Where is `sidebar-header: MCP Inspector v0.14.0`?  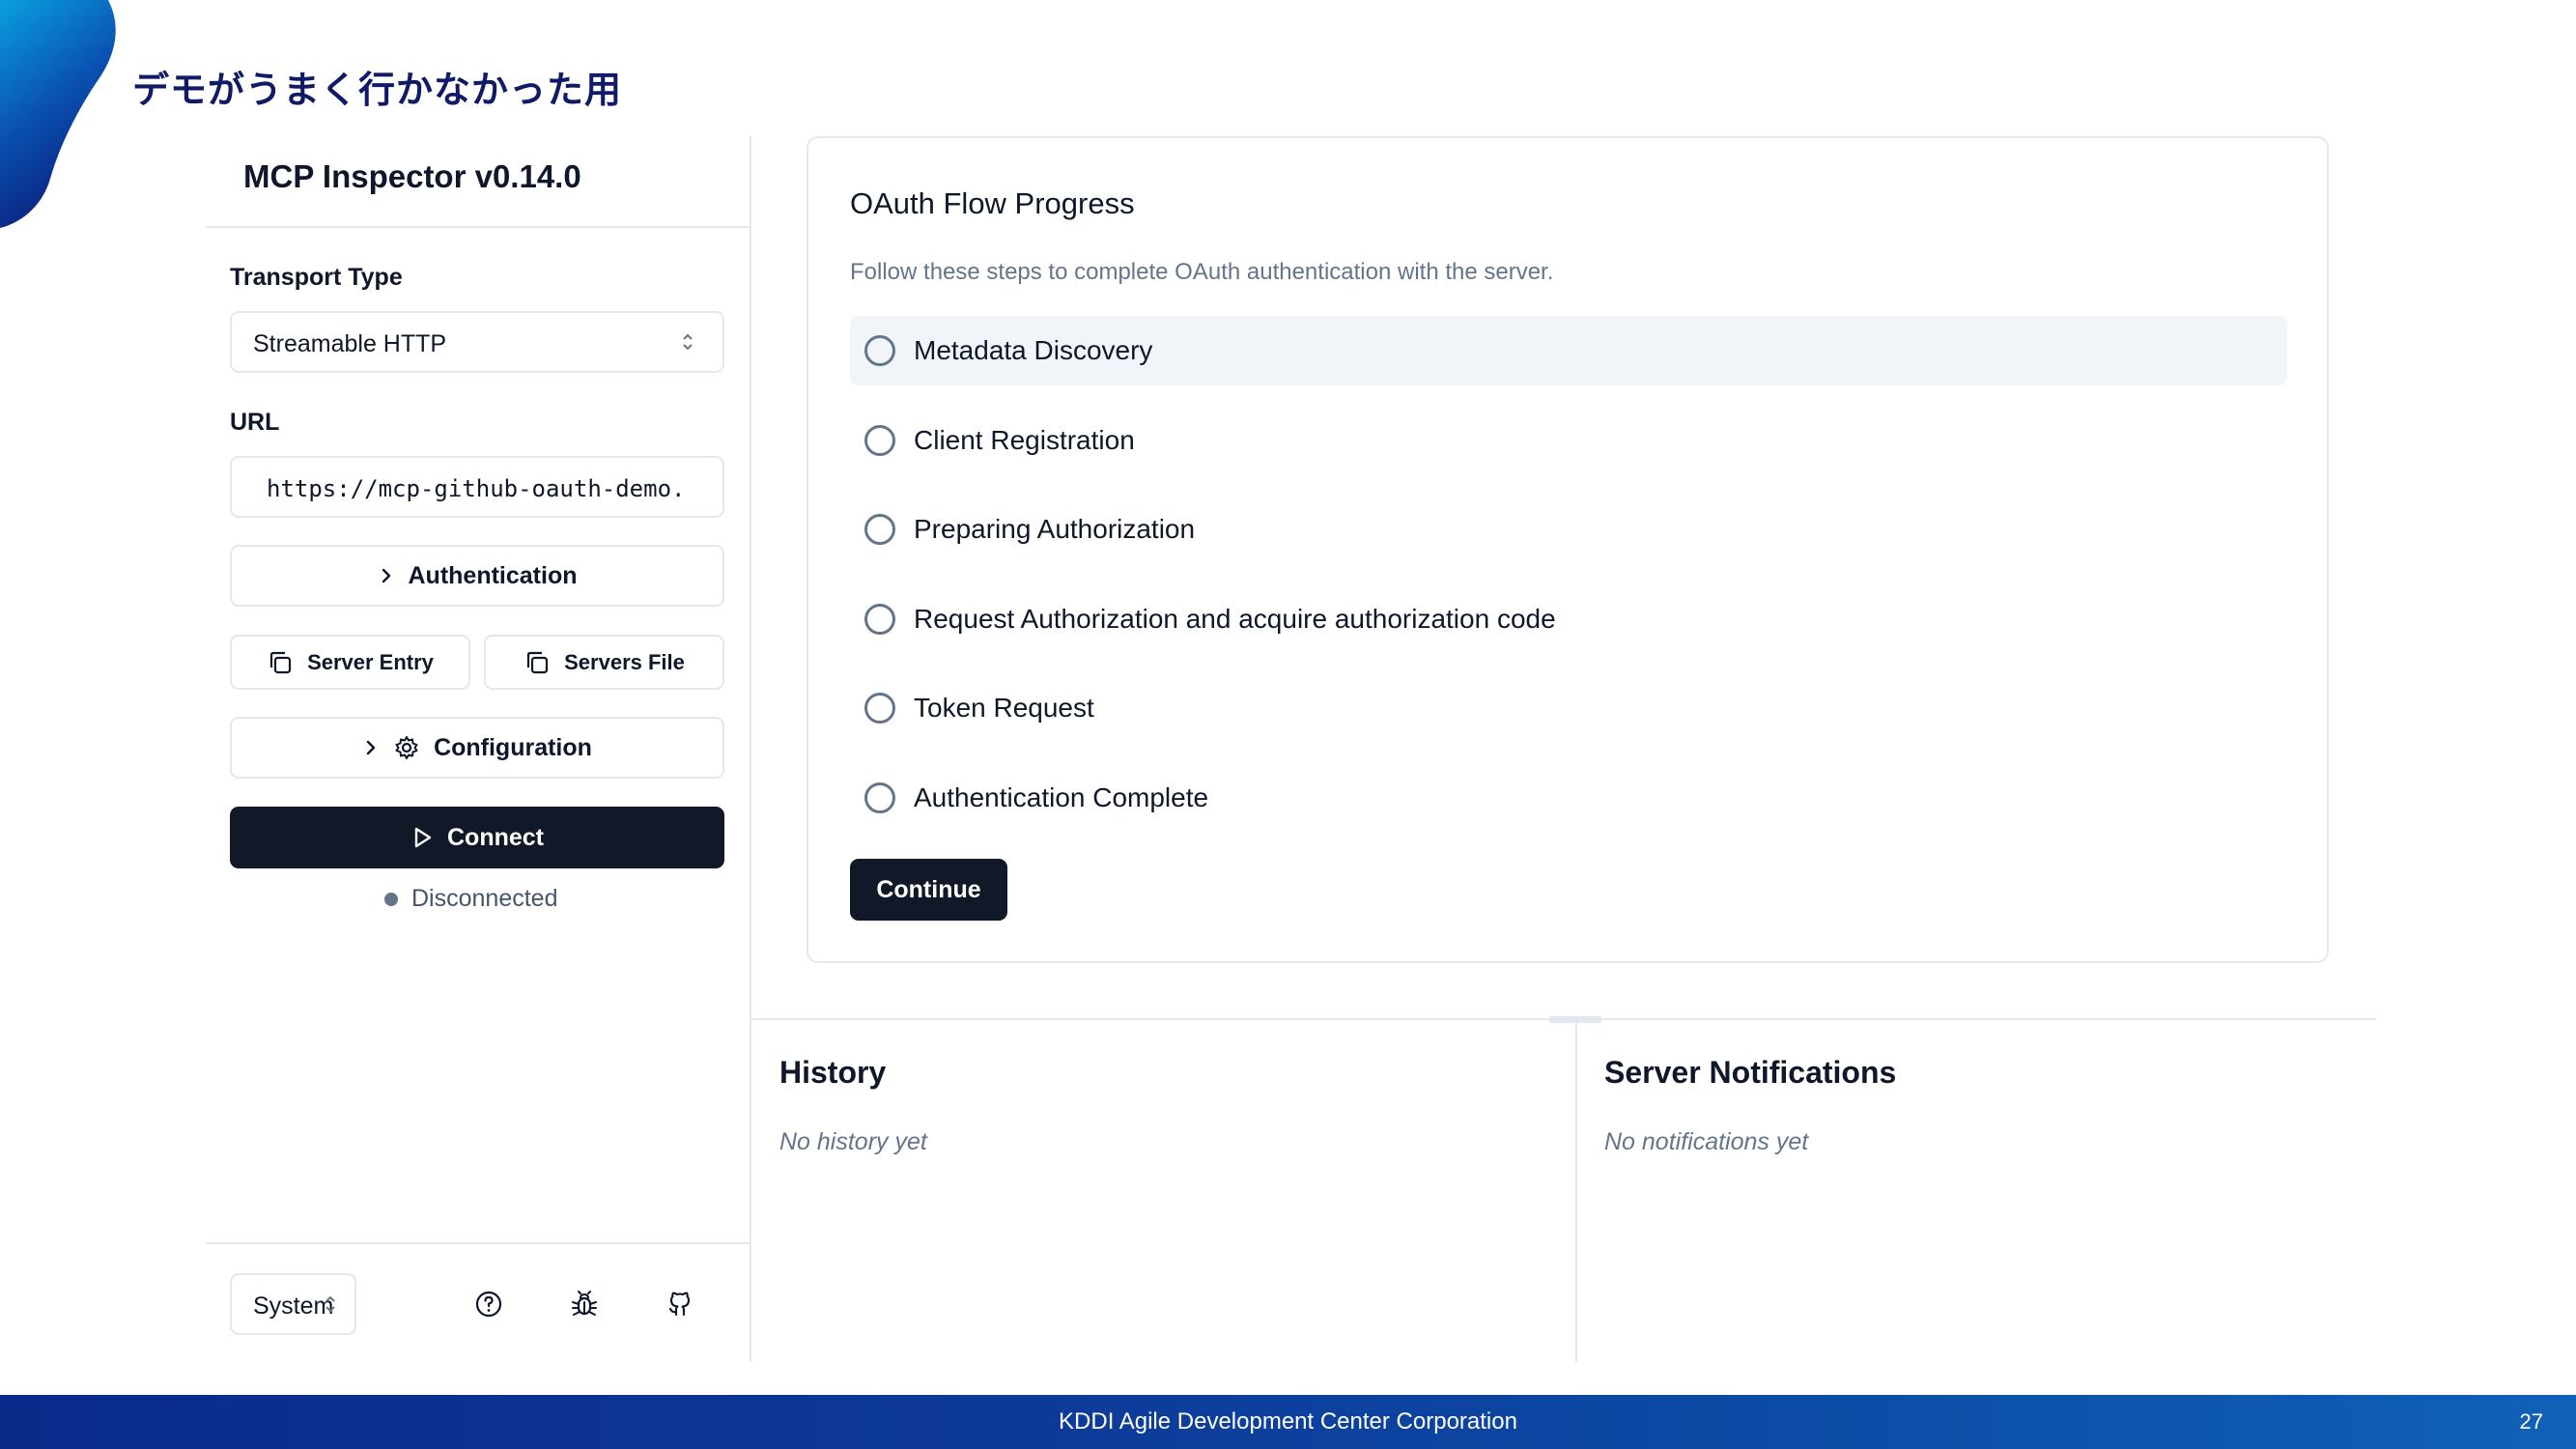
sidebar-header: MCP Inspector v0.14.0 is located at coordinates (478, 181).